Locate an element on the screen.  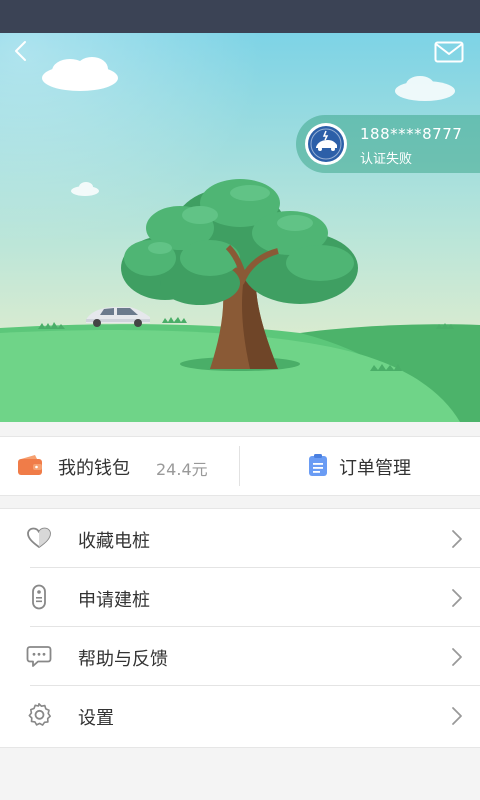
orders-label: 订单管理 is located at coordinates (375, 468).